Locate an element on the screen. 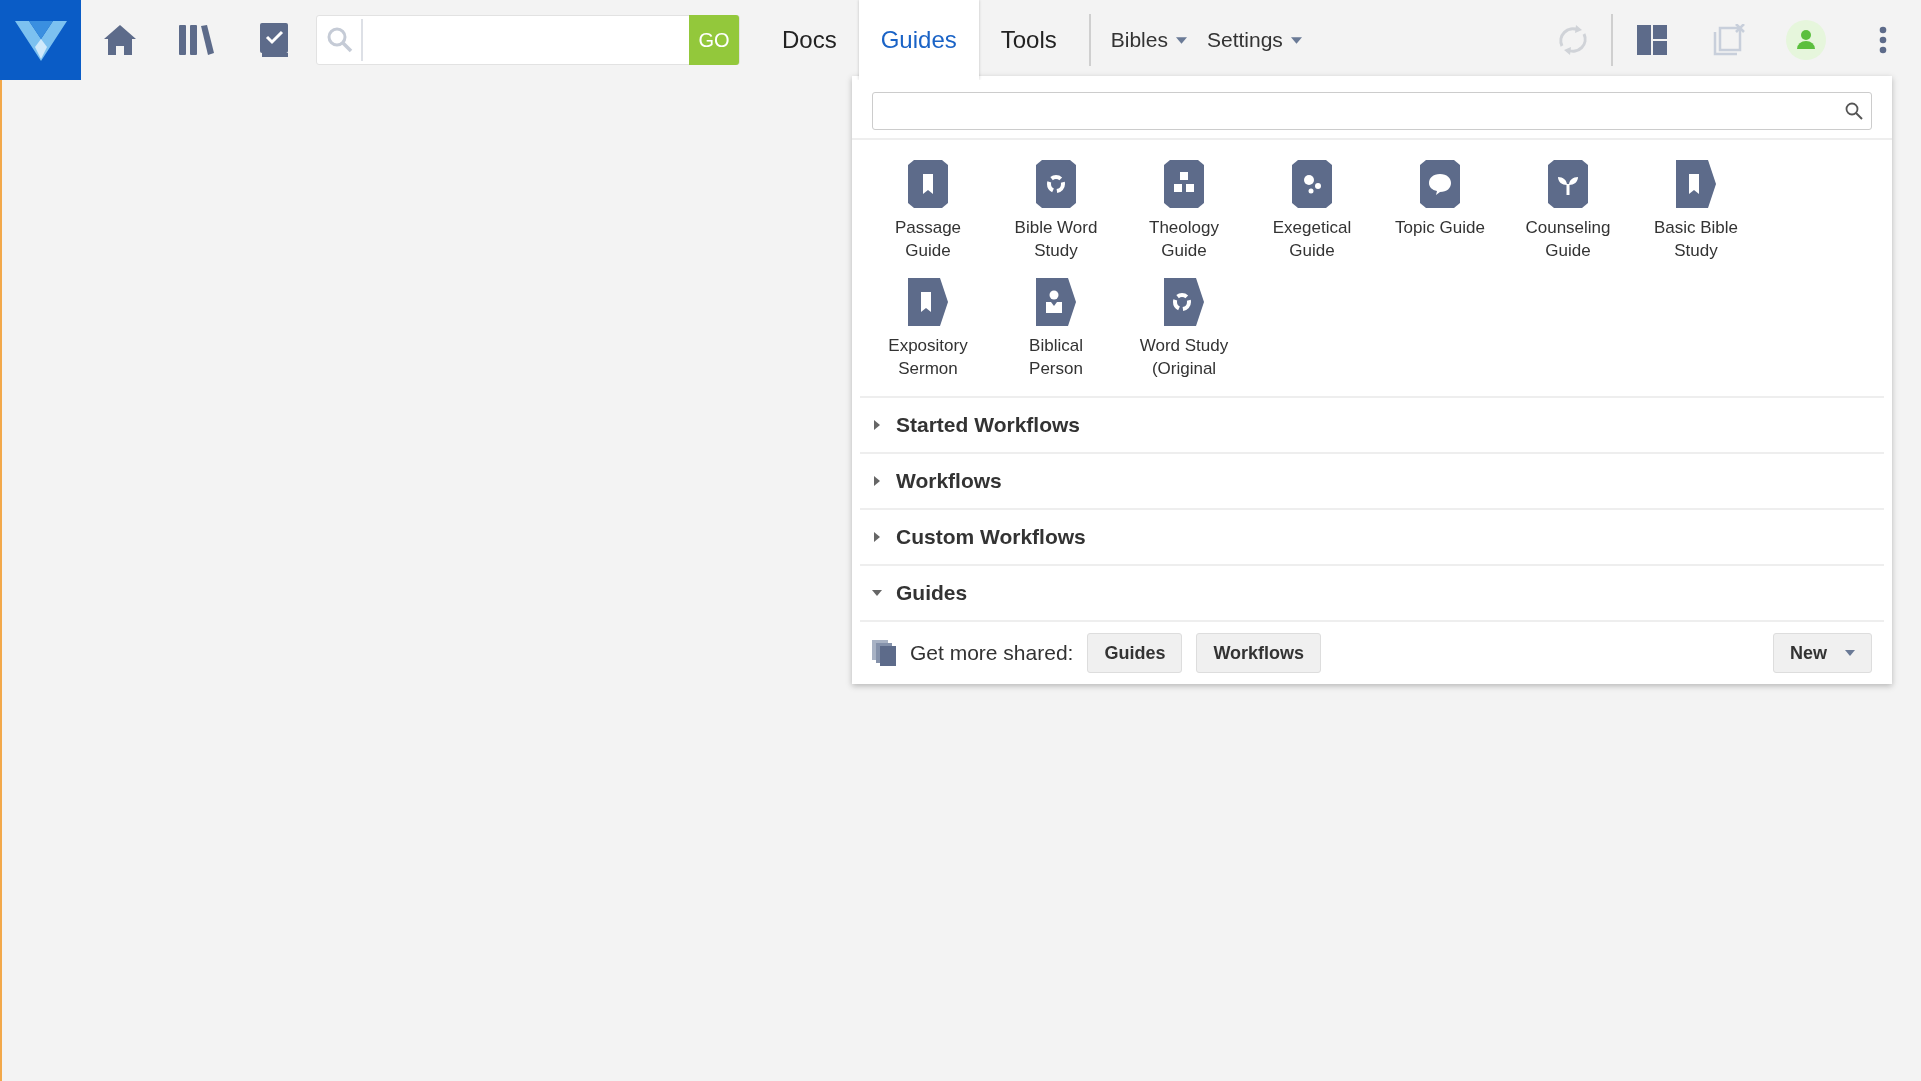  guide-tile: Basic Bible Study is located at coordinates (1696, 211).